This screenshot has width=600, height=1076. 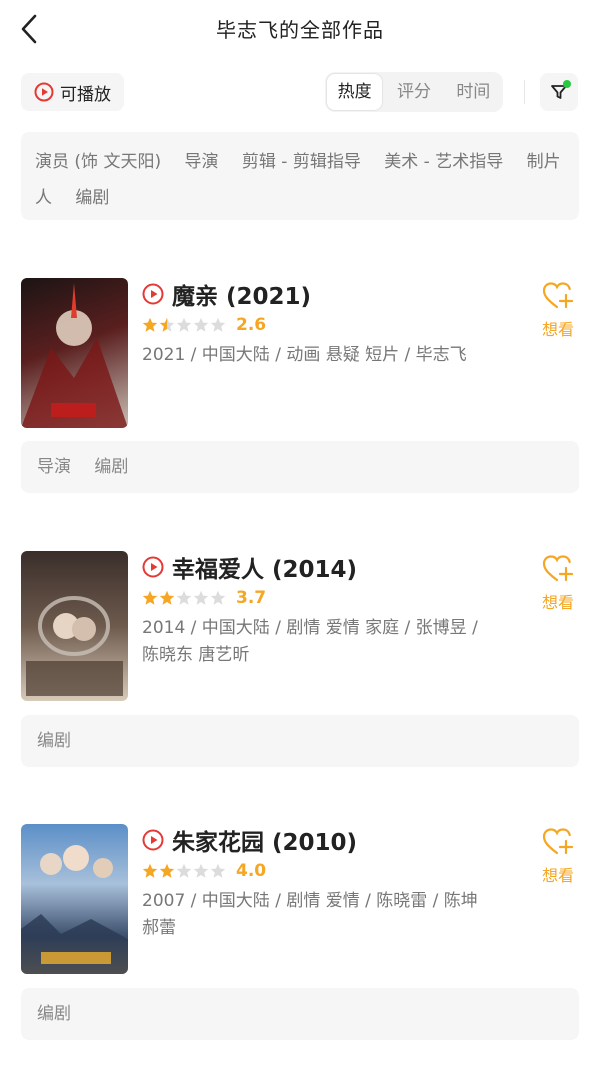 I want to click on tab-popularity: 热度, so click(x=355, y=92).